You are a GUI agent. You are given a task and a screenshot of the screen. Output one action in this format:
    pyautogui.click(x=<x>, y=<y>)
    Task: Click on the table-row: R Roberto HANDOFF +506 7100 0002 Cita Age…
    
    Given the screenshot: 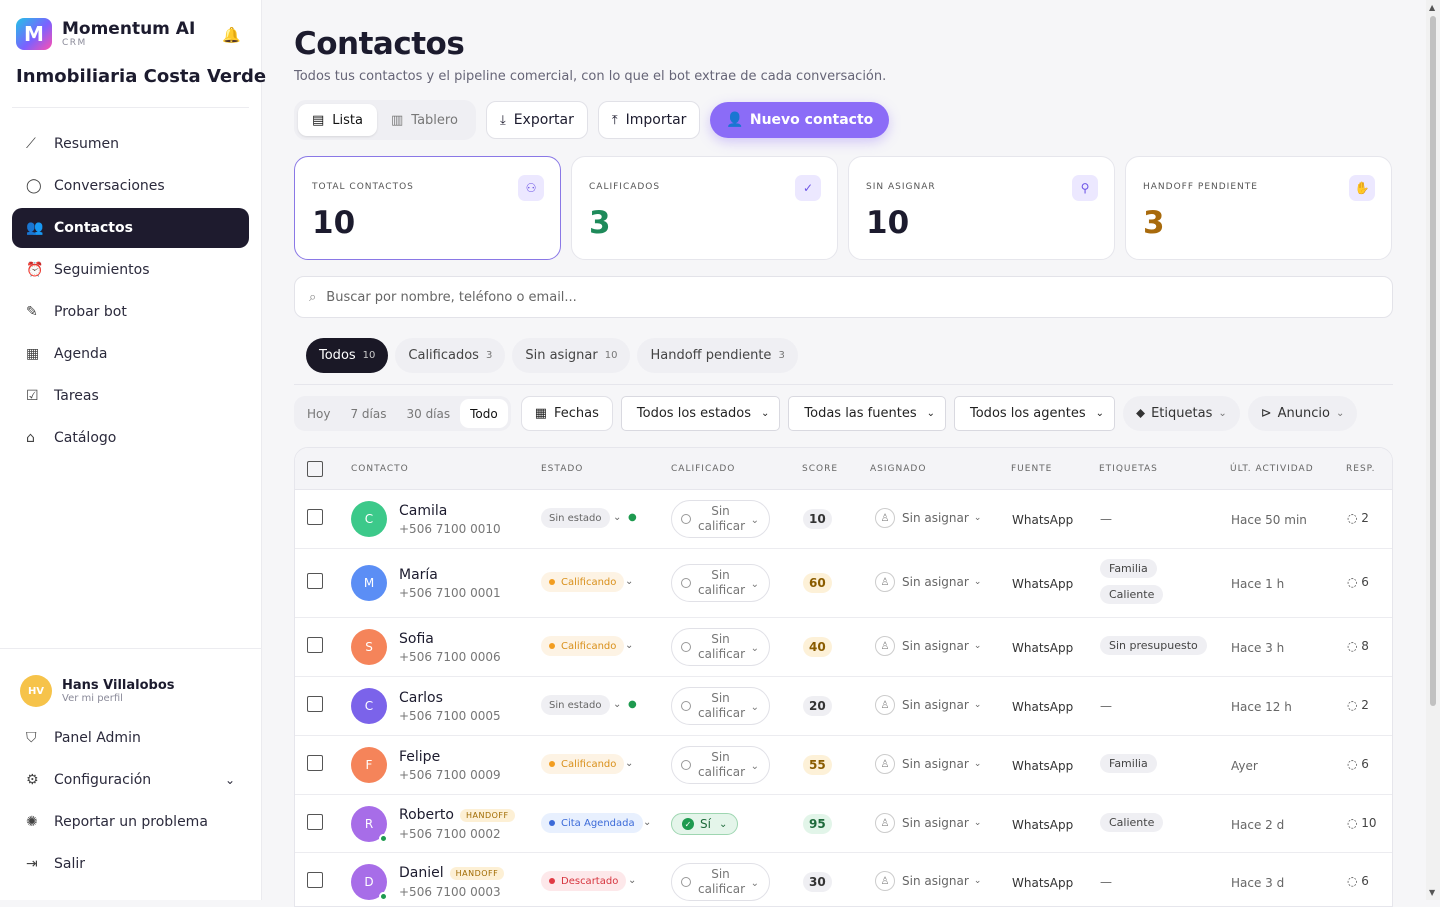 What is the action you would take?
    pyautogui.click(x=843, y=824)
    